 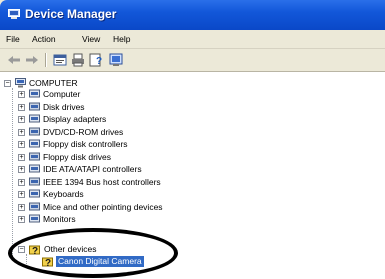 What do you see at coordinates (78, 60) in the screenshot?
I see `print-icon` at bounding box center [78, 60].